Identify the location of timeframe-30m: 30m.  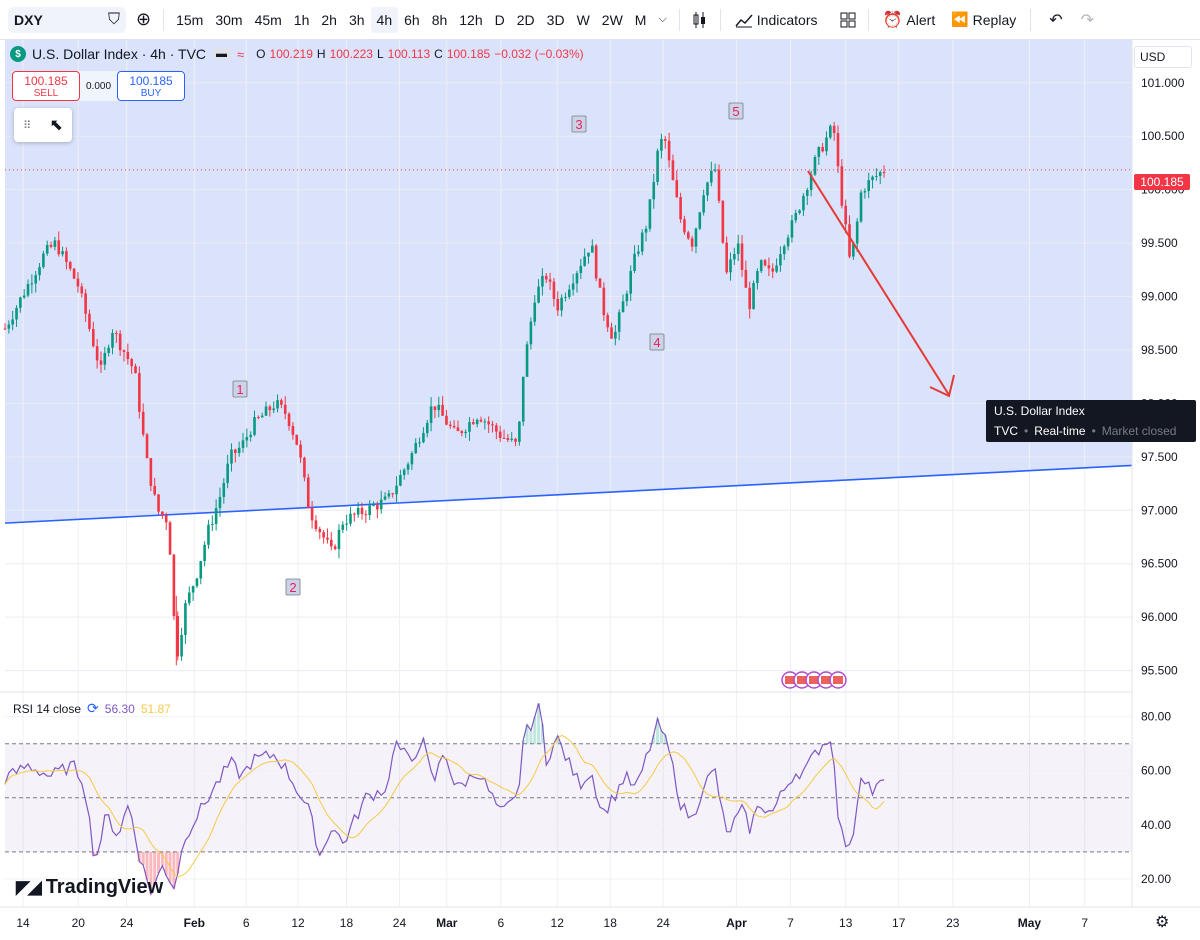
(228, 20).